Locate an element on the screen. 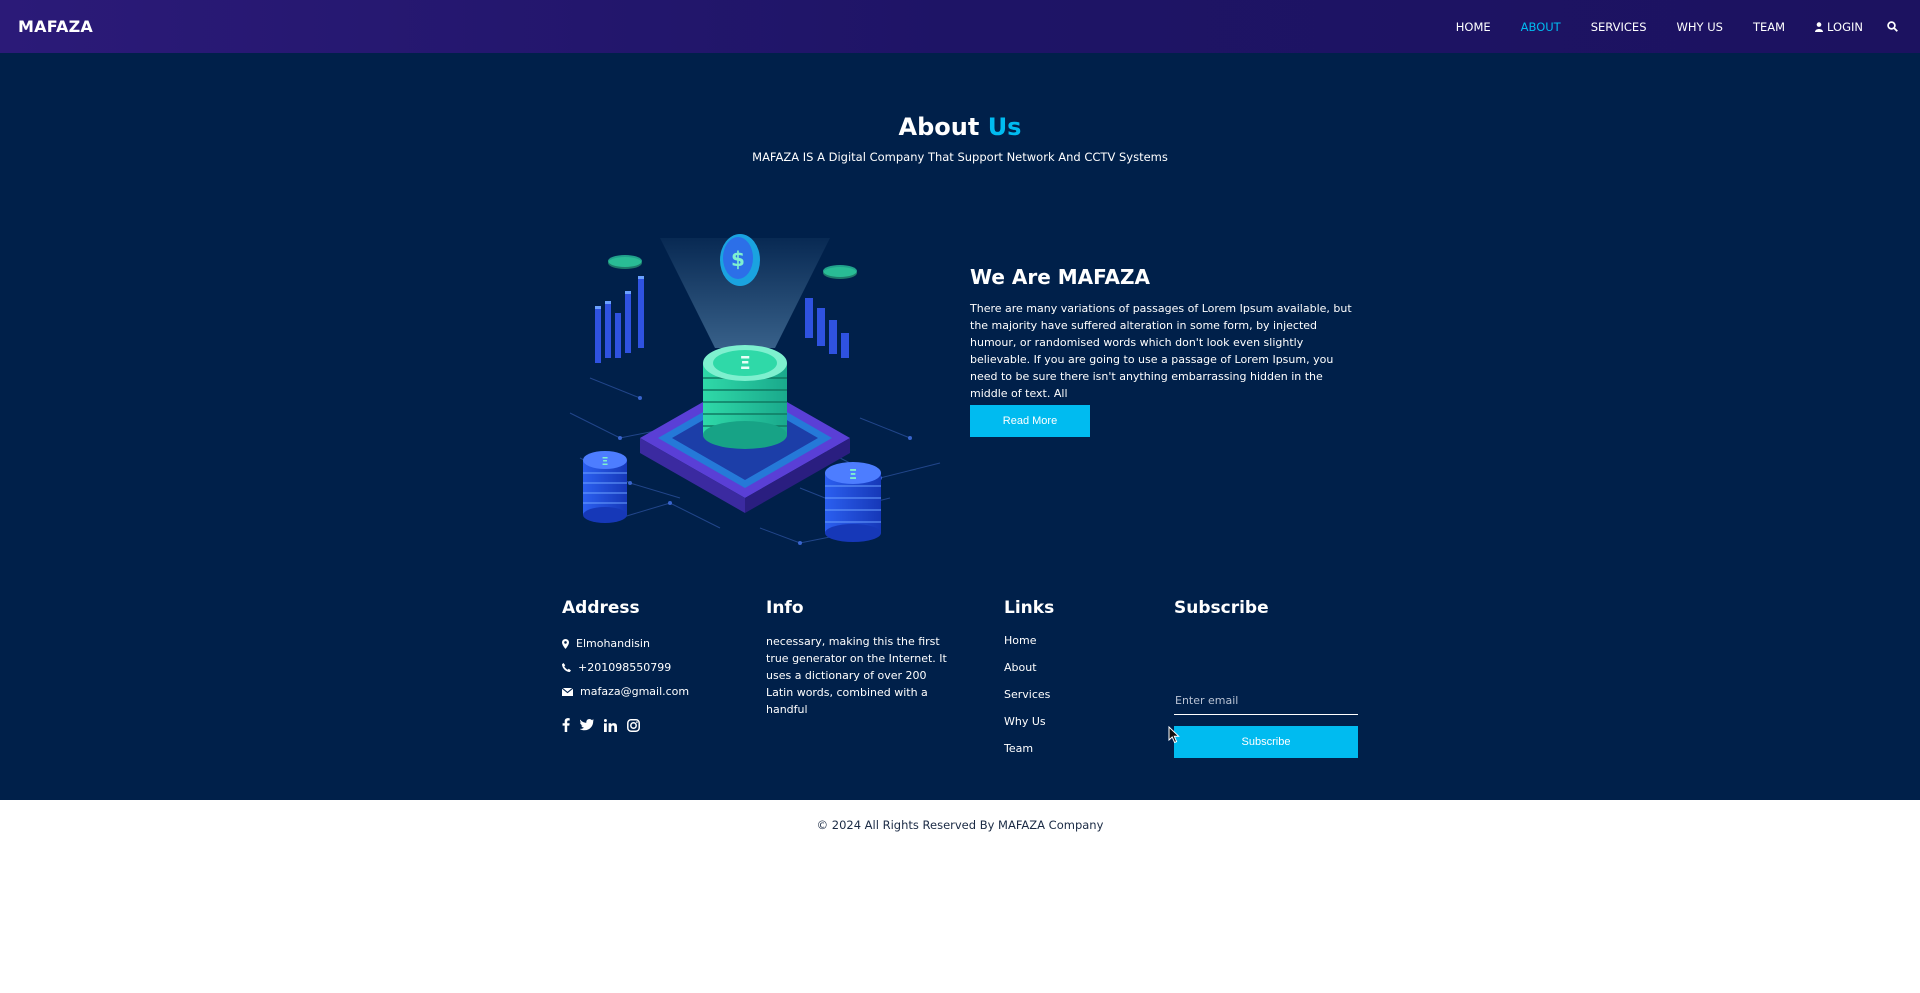 This screenshot has height=993, width=1920. search-icon is located at coordinates (1892, 26).